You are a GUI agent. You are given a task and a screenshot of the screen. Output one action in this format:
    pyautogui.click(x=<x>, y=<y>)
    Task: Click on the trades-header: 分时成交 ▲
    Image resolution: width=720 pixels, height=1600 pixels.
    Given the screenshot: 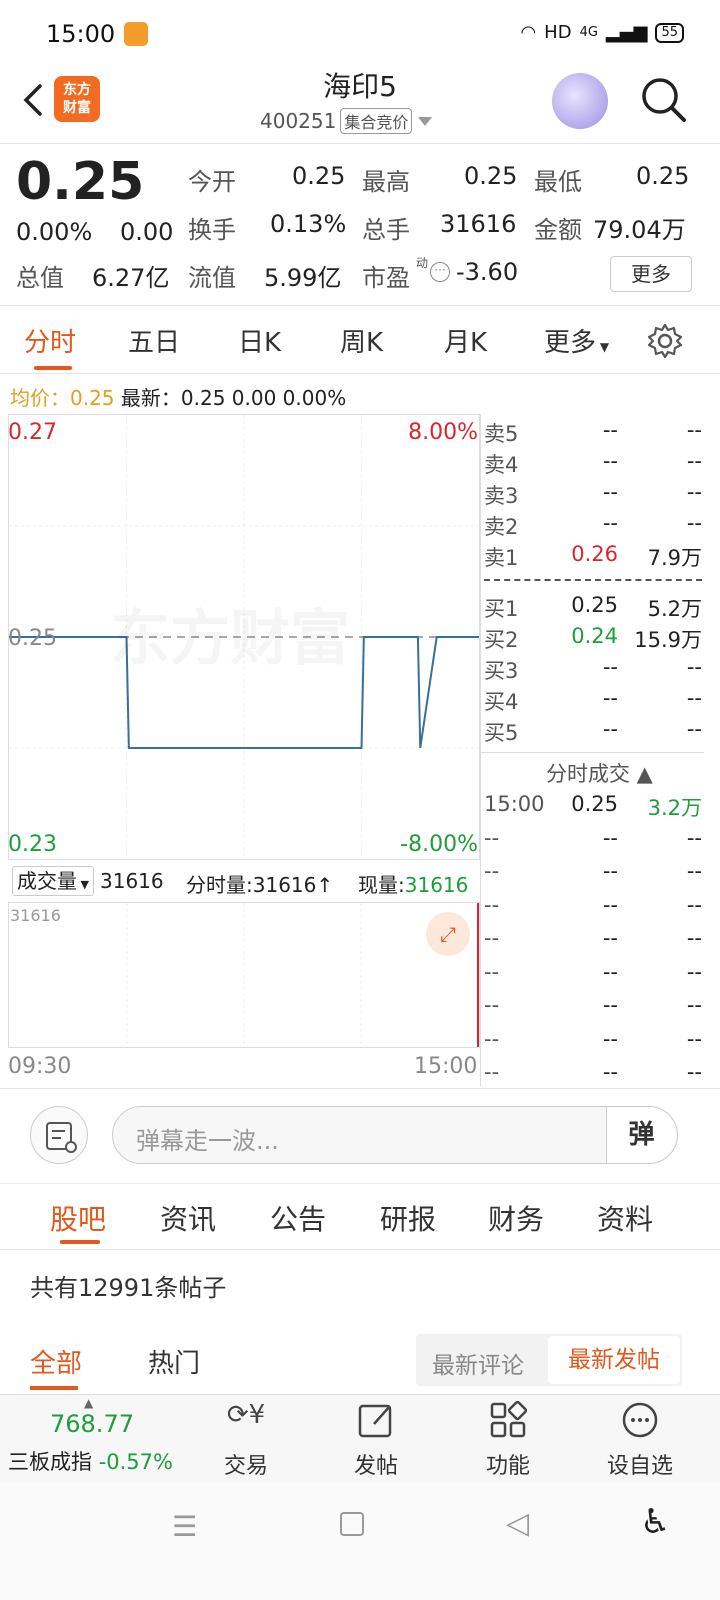 What is the action you would take?
    pyautogui.click(x=599, y=773)
    